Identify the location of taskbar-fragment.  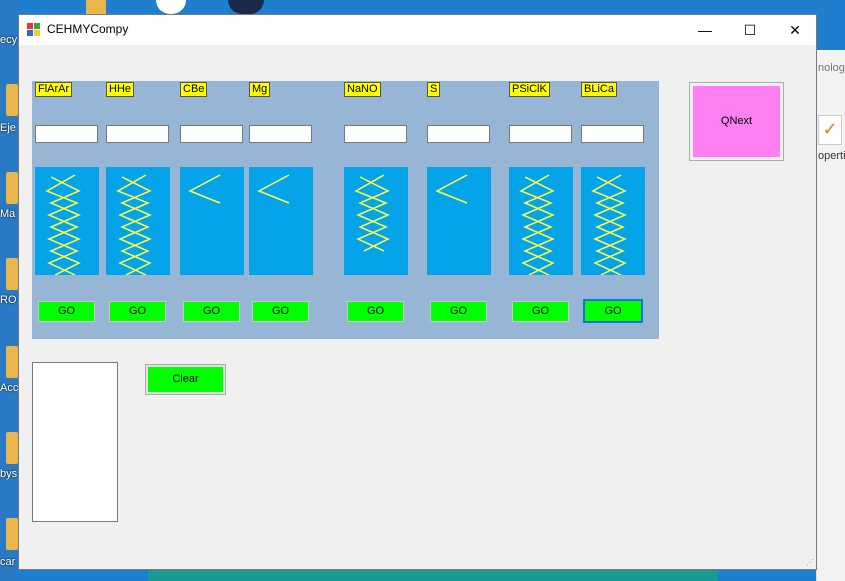
(433, 575).